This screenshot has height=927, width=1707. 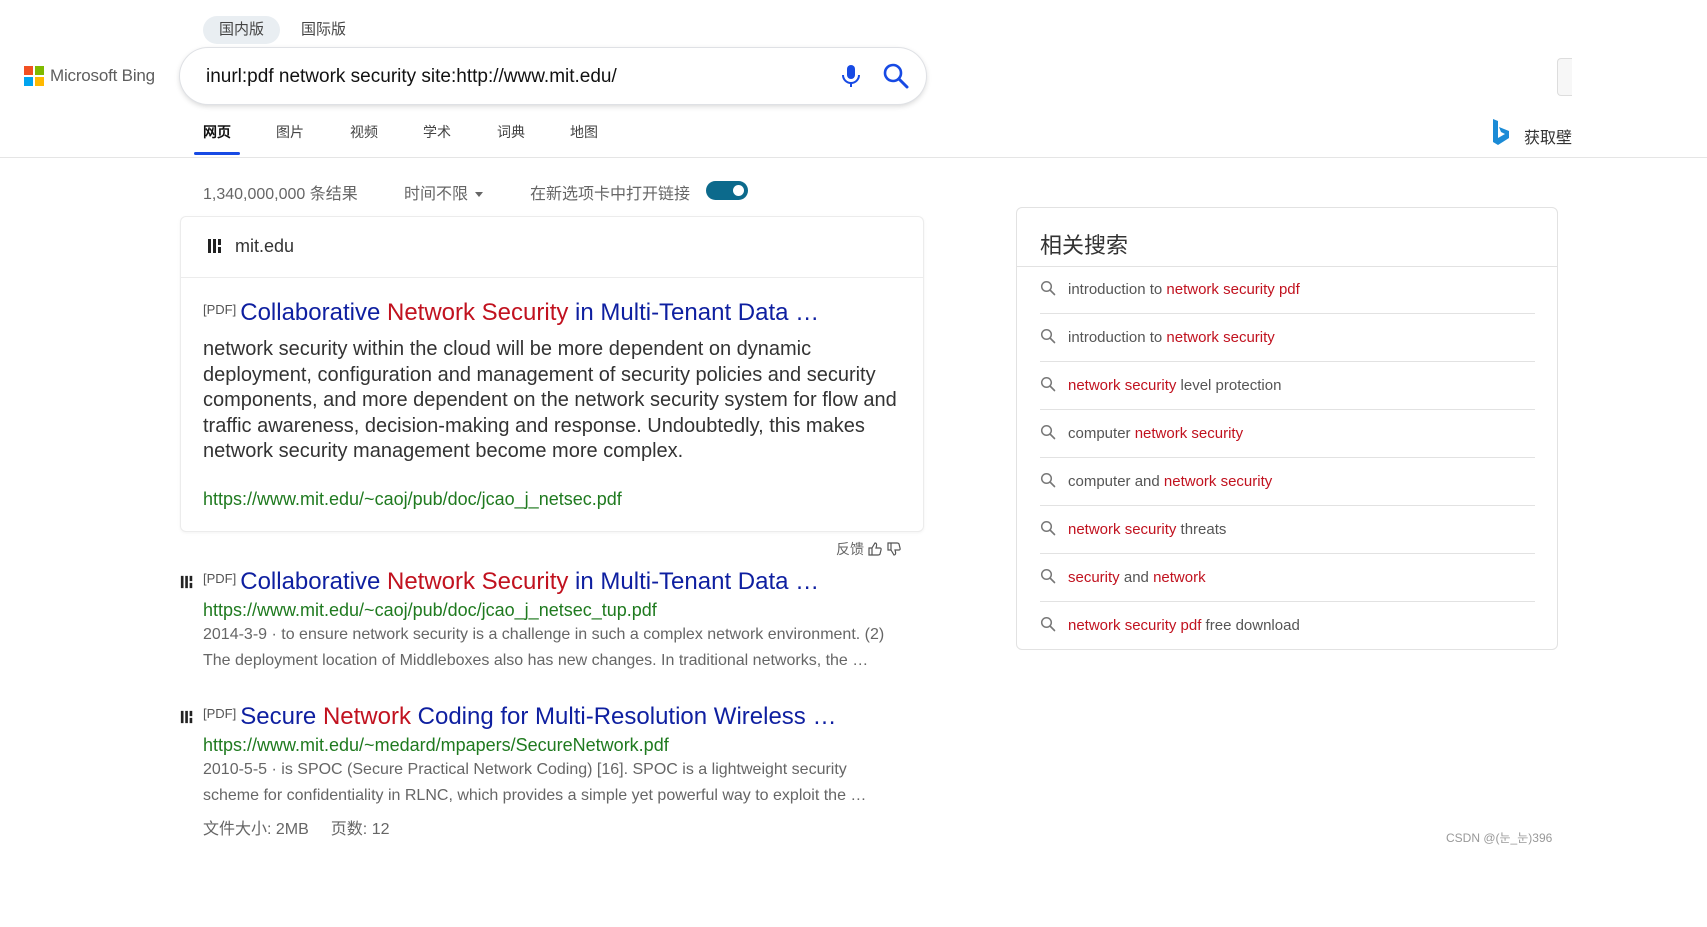 I want to click on tab-maps: 地图, so click(x=584, y=132).